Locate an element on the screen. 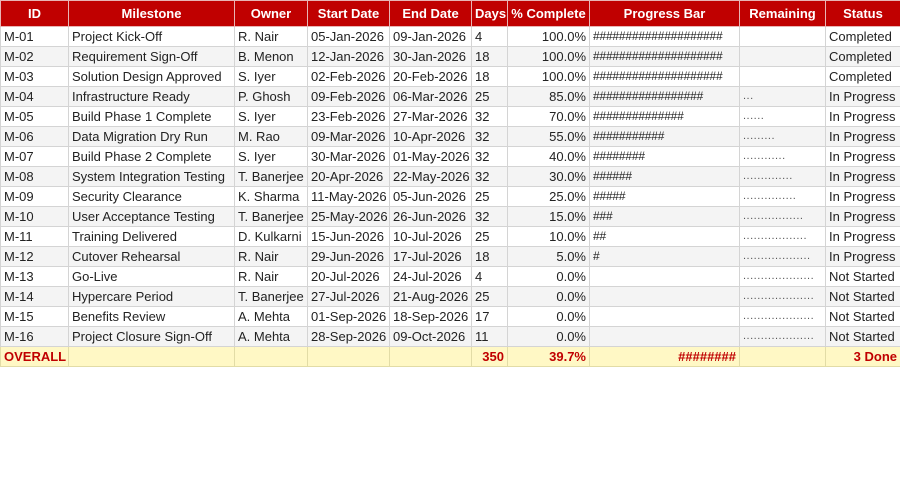  cell-start-date: 20-Jul-2026 is located at coordinates (348, 276).